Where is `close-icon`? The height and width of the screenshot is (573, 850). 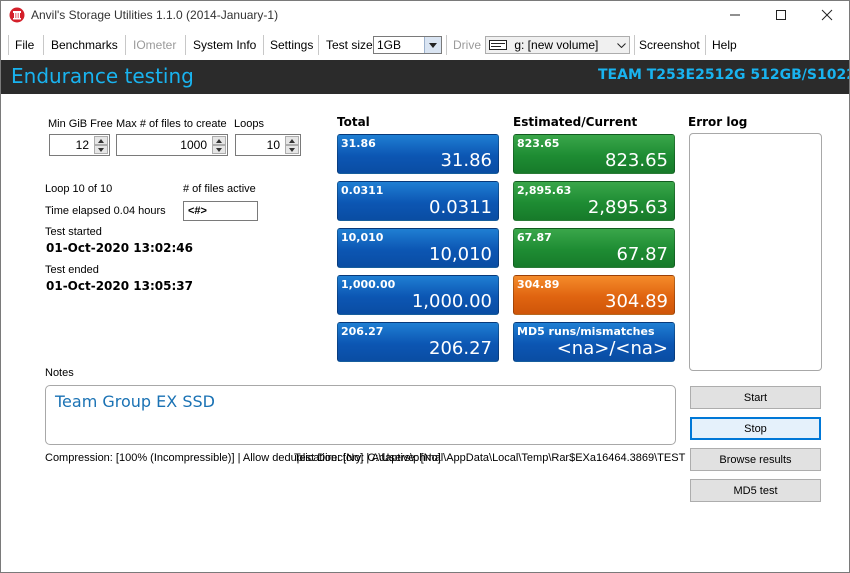
close-icon is located at coordinates (827, 15).